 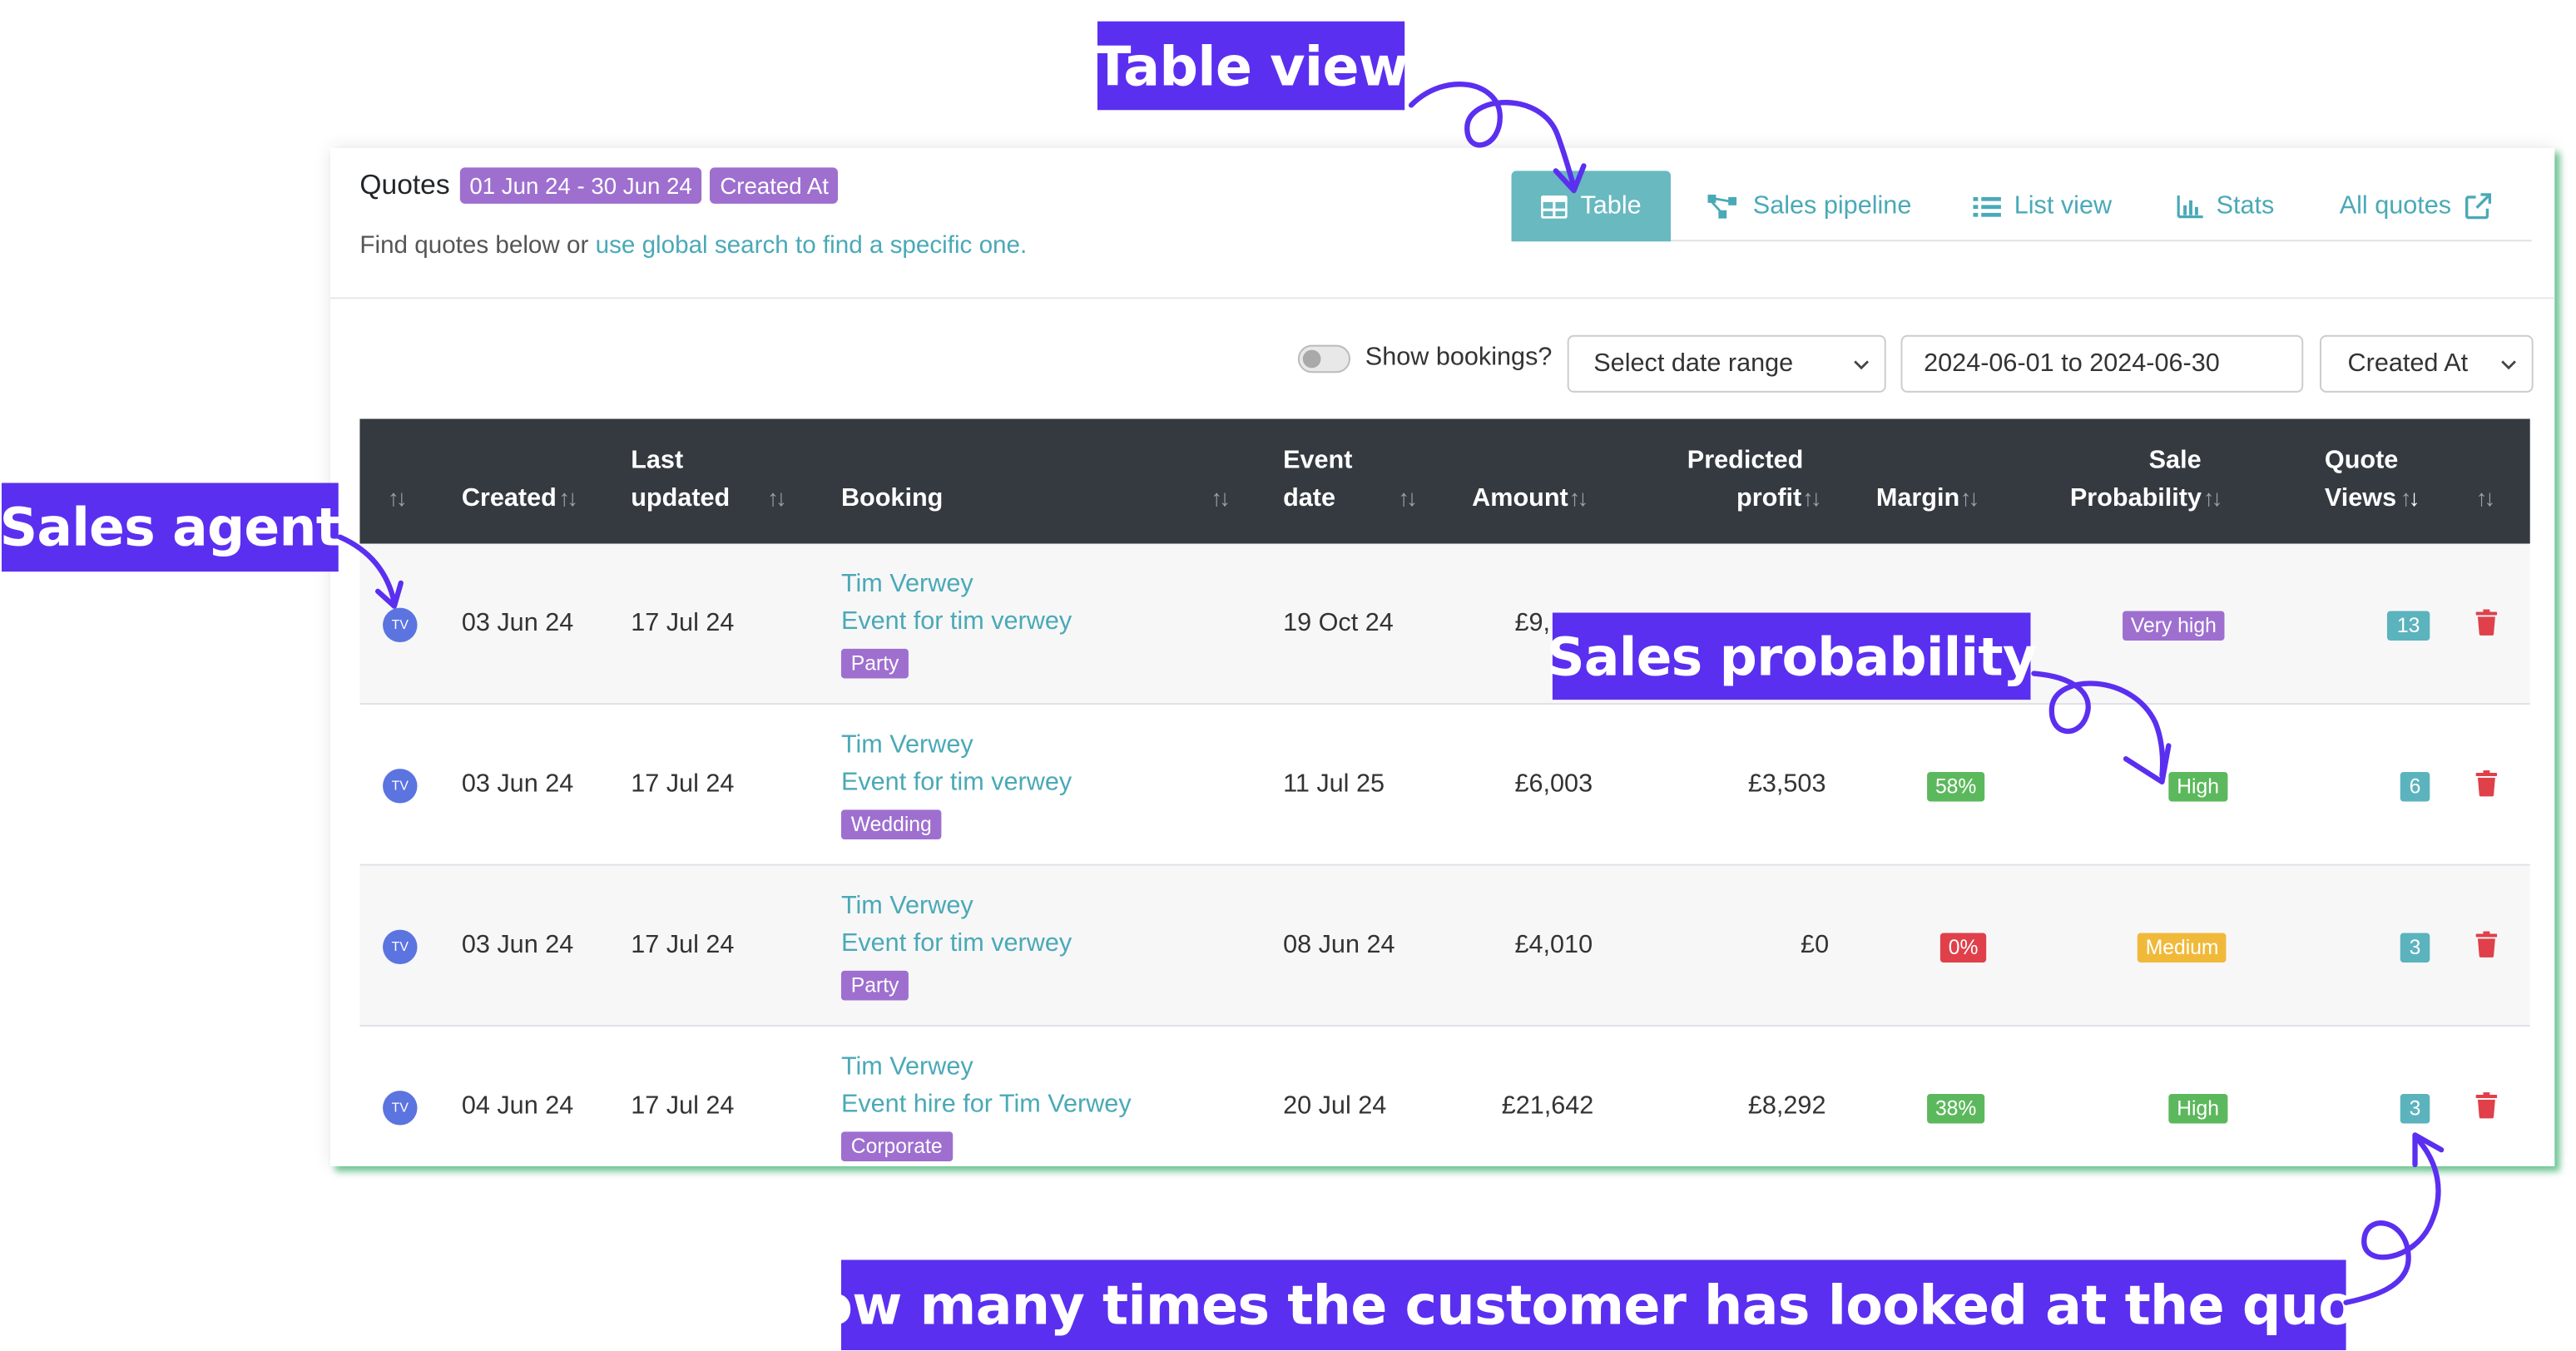 I want to click on show-bookings-toggle: Show bookings?, so click(x=1425, y=358).